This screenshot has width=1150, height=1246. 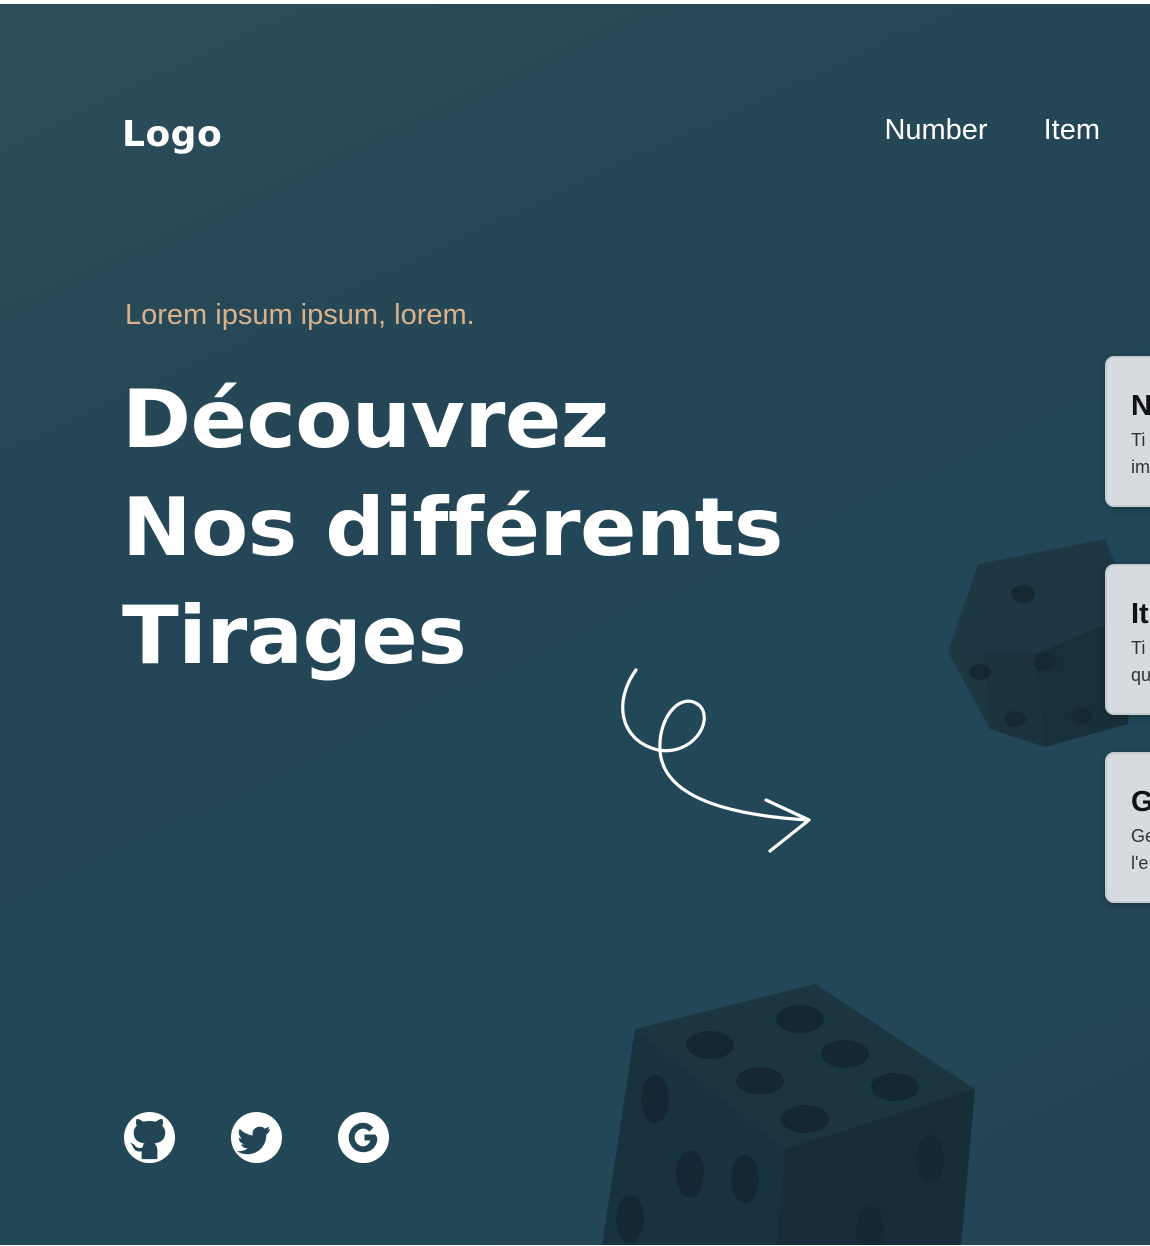 I want to click on main-nav: Number Item, so click(x=992, y=130).